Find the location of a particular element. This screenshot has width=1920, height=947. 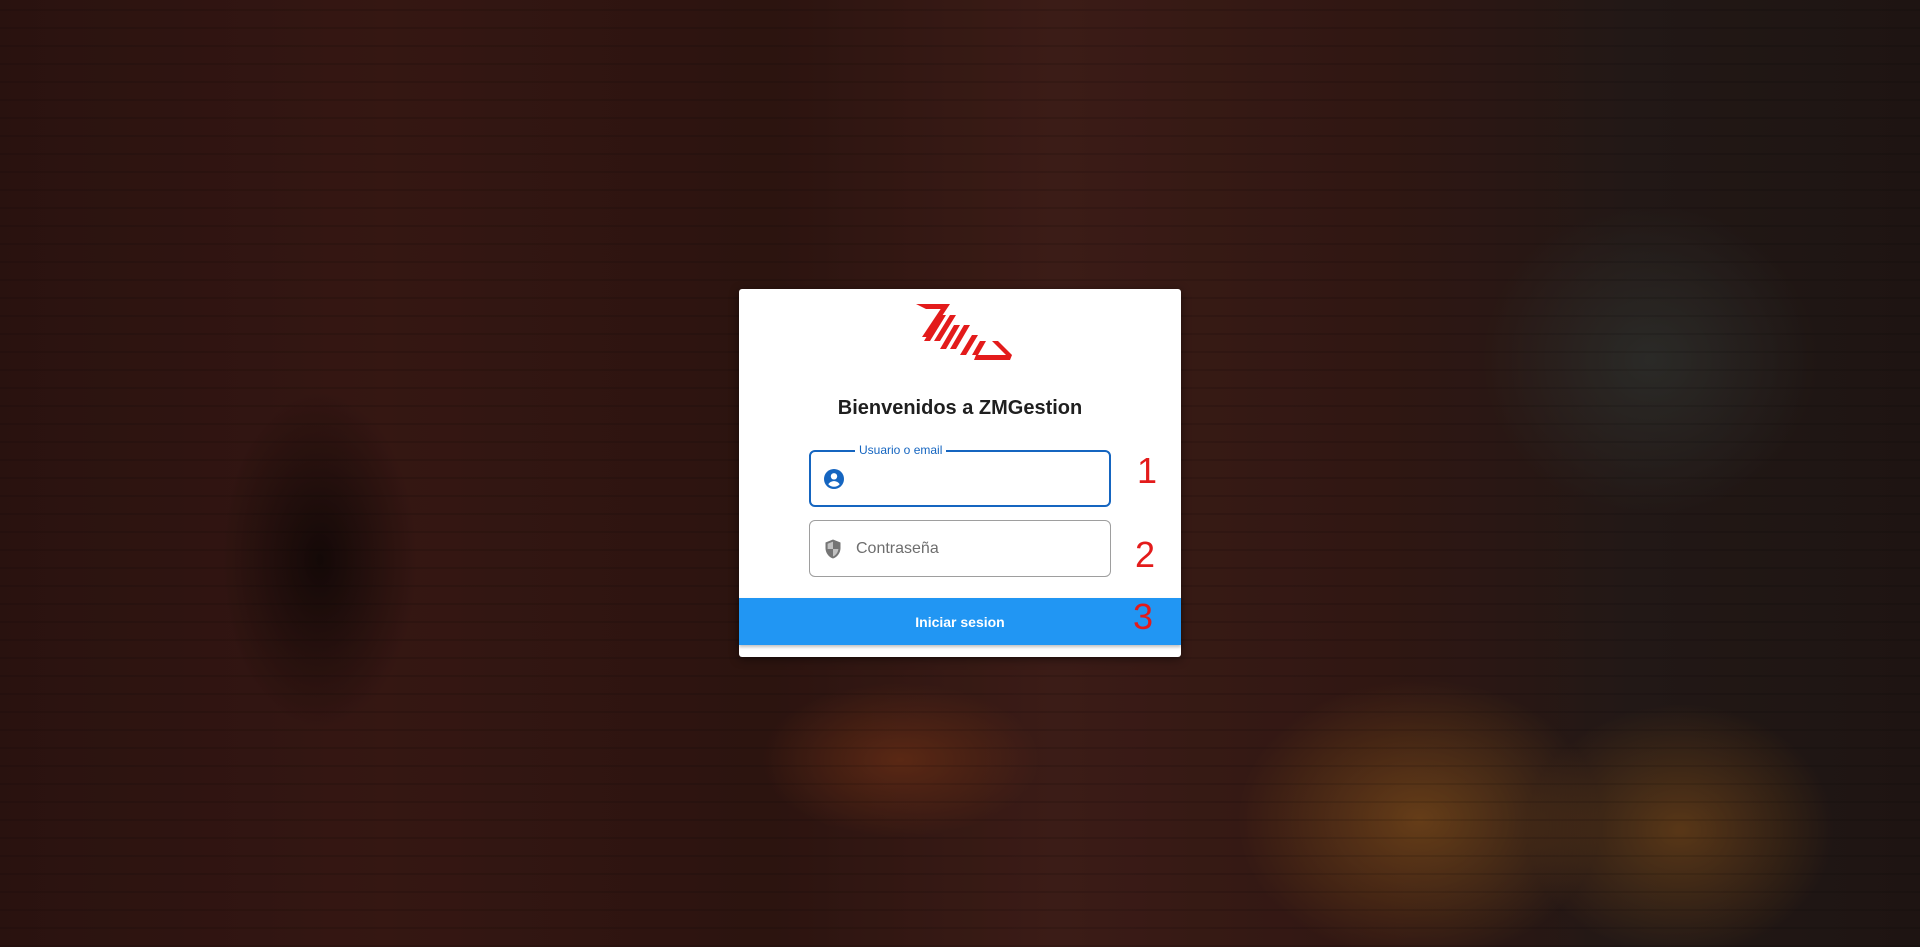

account-circle-icon is located at coordinates (834, 478).